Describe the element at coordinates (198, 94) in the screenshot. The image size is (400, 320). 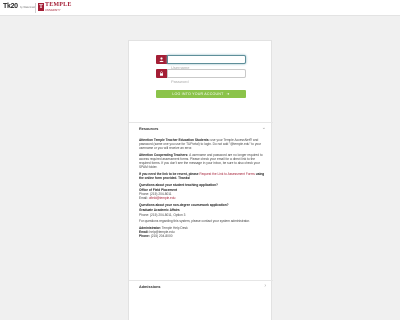
I see `login-button-label: LOG INTO YOUR ACCOUNT` at that location.